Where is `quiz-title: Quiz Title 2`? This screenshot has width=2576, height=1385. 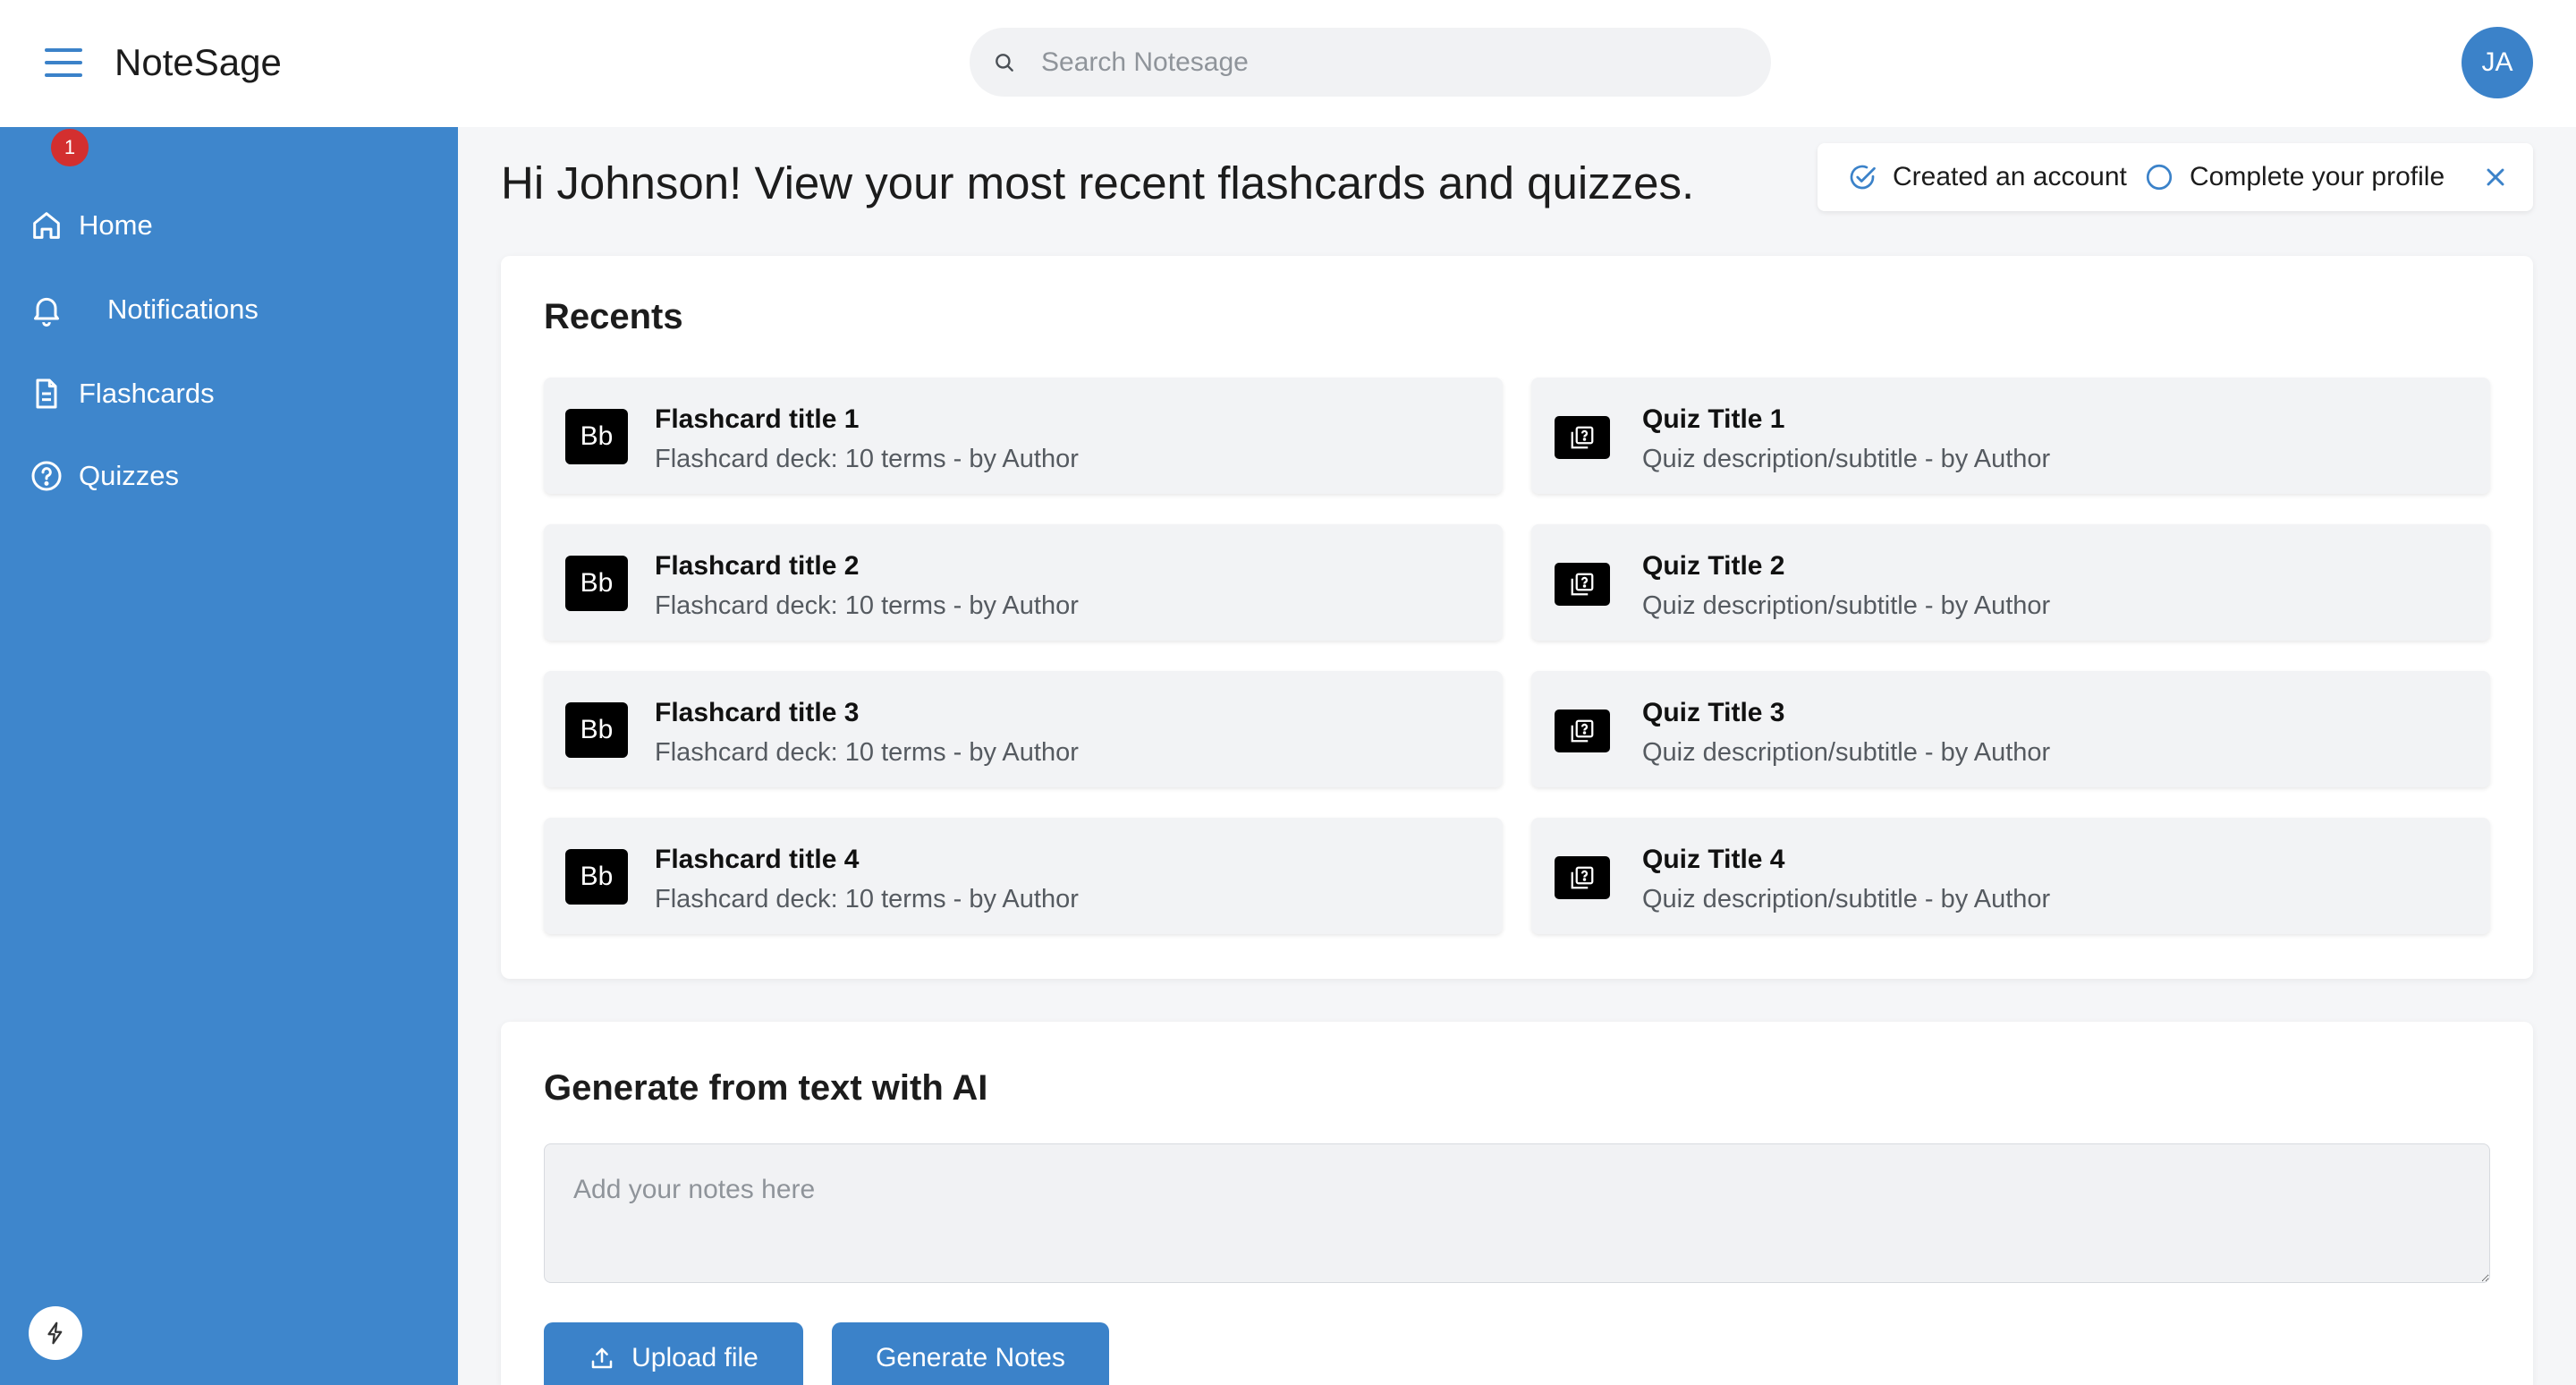
quiz-title: Quiz Title 2 is located at coordinates (1713, 566).